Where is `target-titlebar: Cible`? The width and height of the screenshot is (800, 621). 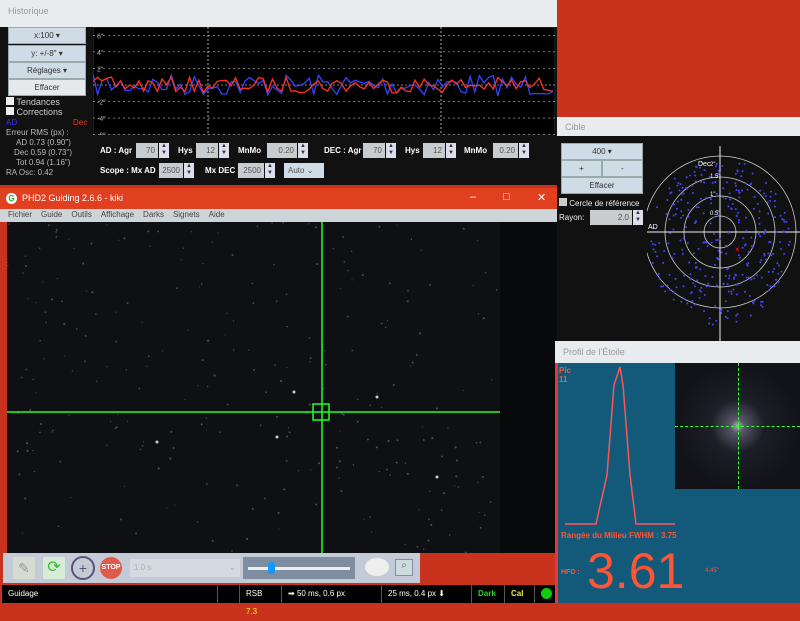
target-titlebar: Cible is located at coordinates (678, 126).